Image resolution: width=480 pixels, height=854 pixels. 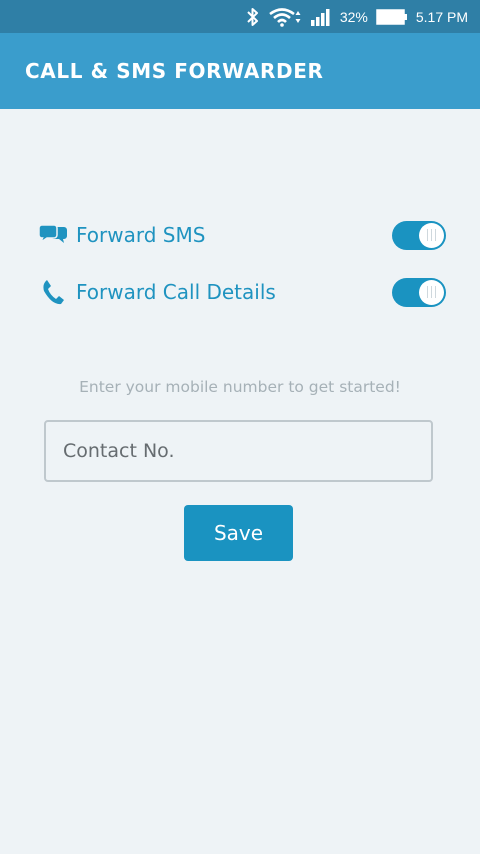 I want to click on forward-call-row: Forward Call Details, so click(x=243, y=292).